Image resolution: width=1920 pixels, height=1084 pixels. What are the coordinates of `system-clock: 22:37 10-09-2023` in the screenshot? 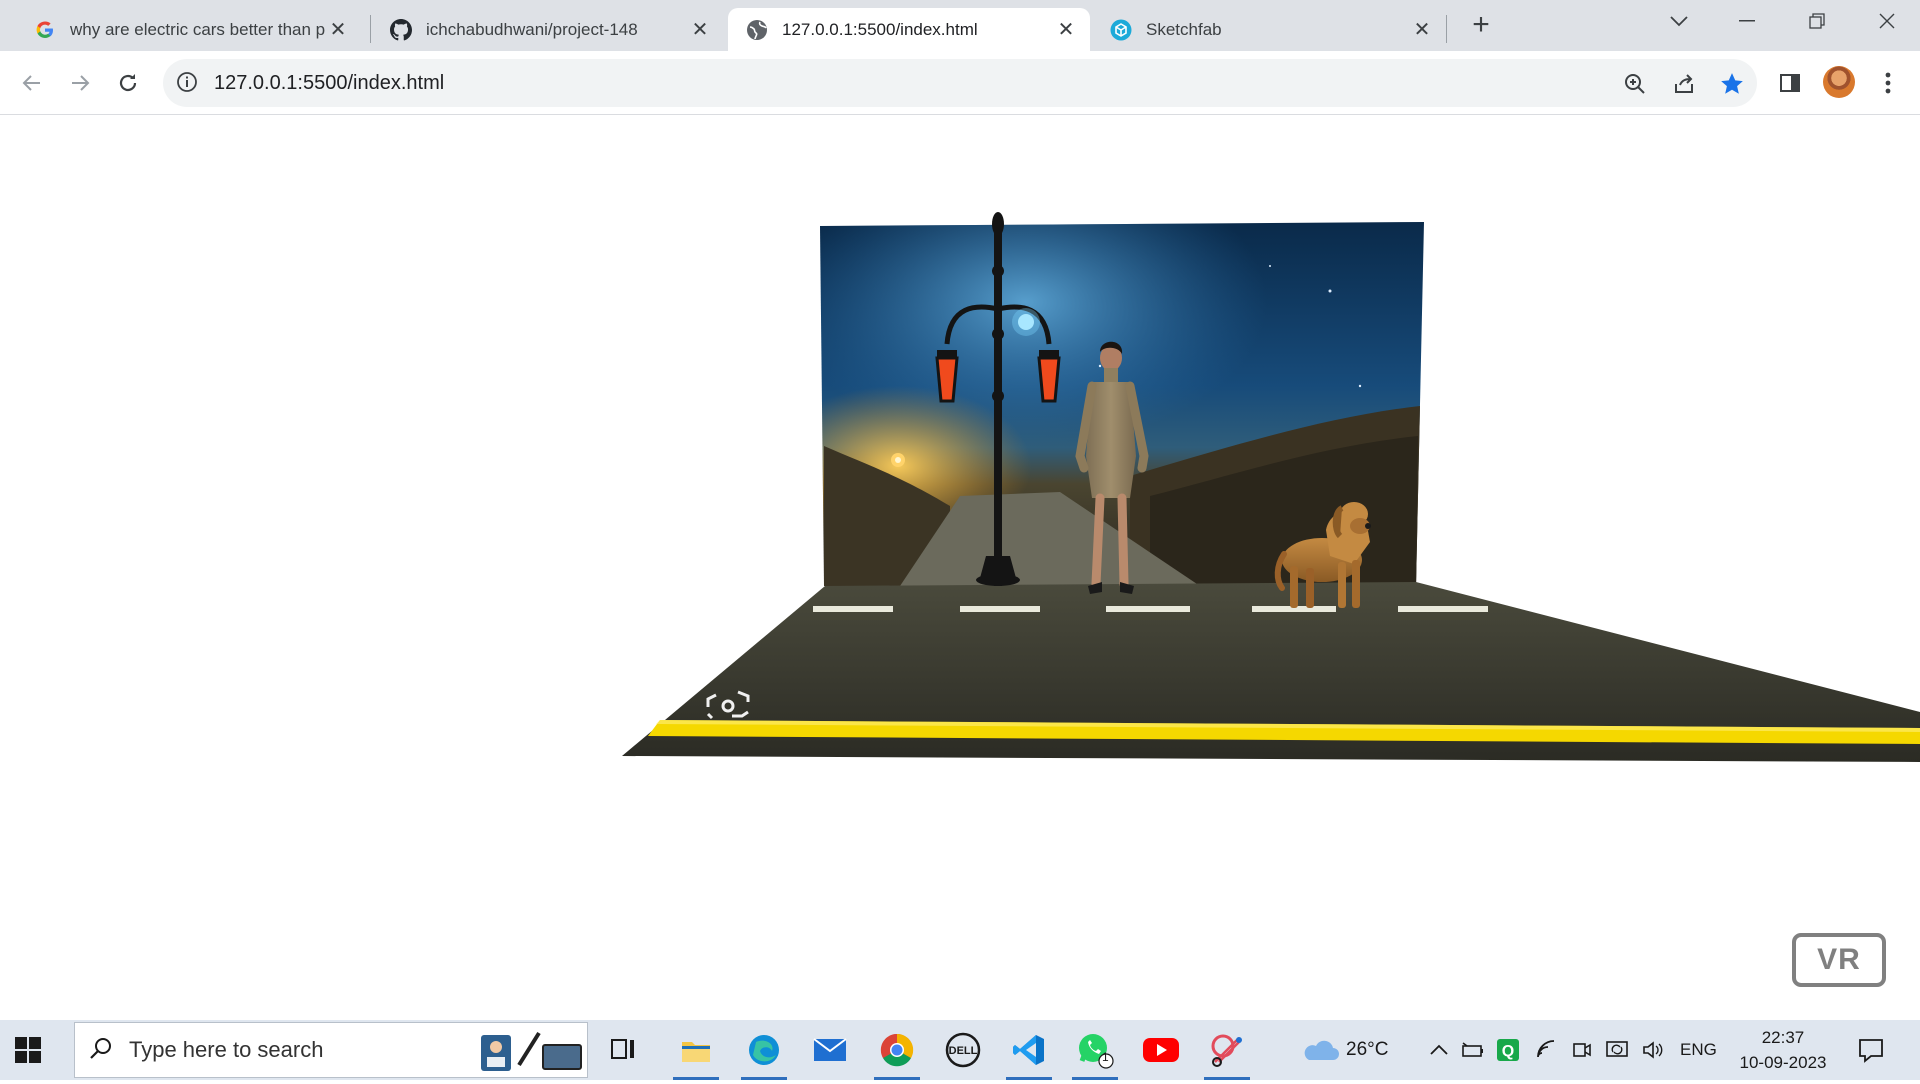 It's located at (1783, 1050).